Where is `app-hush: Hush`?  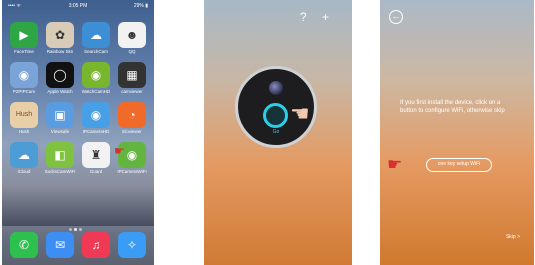
app-hush: Hush is located at coordinates (24, 115).